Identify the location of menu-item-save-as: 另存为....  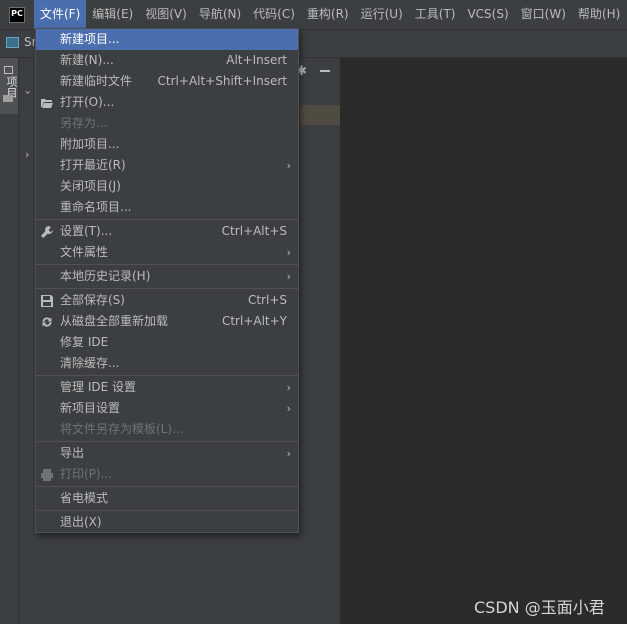
(84, 123).